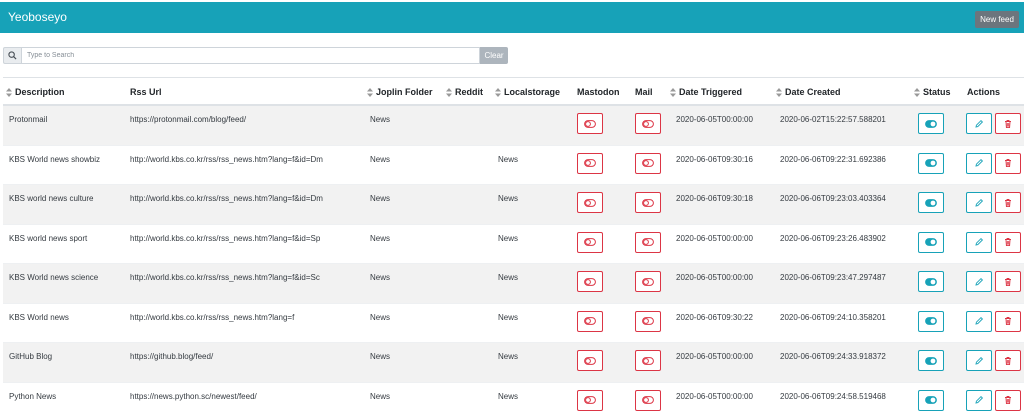 The width and height of the screenshot is (1024, 416). Describe the element at coordinates (400, 92) in the screenshot. I see `header-joplin-folder: Joplin Folder` at that location.